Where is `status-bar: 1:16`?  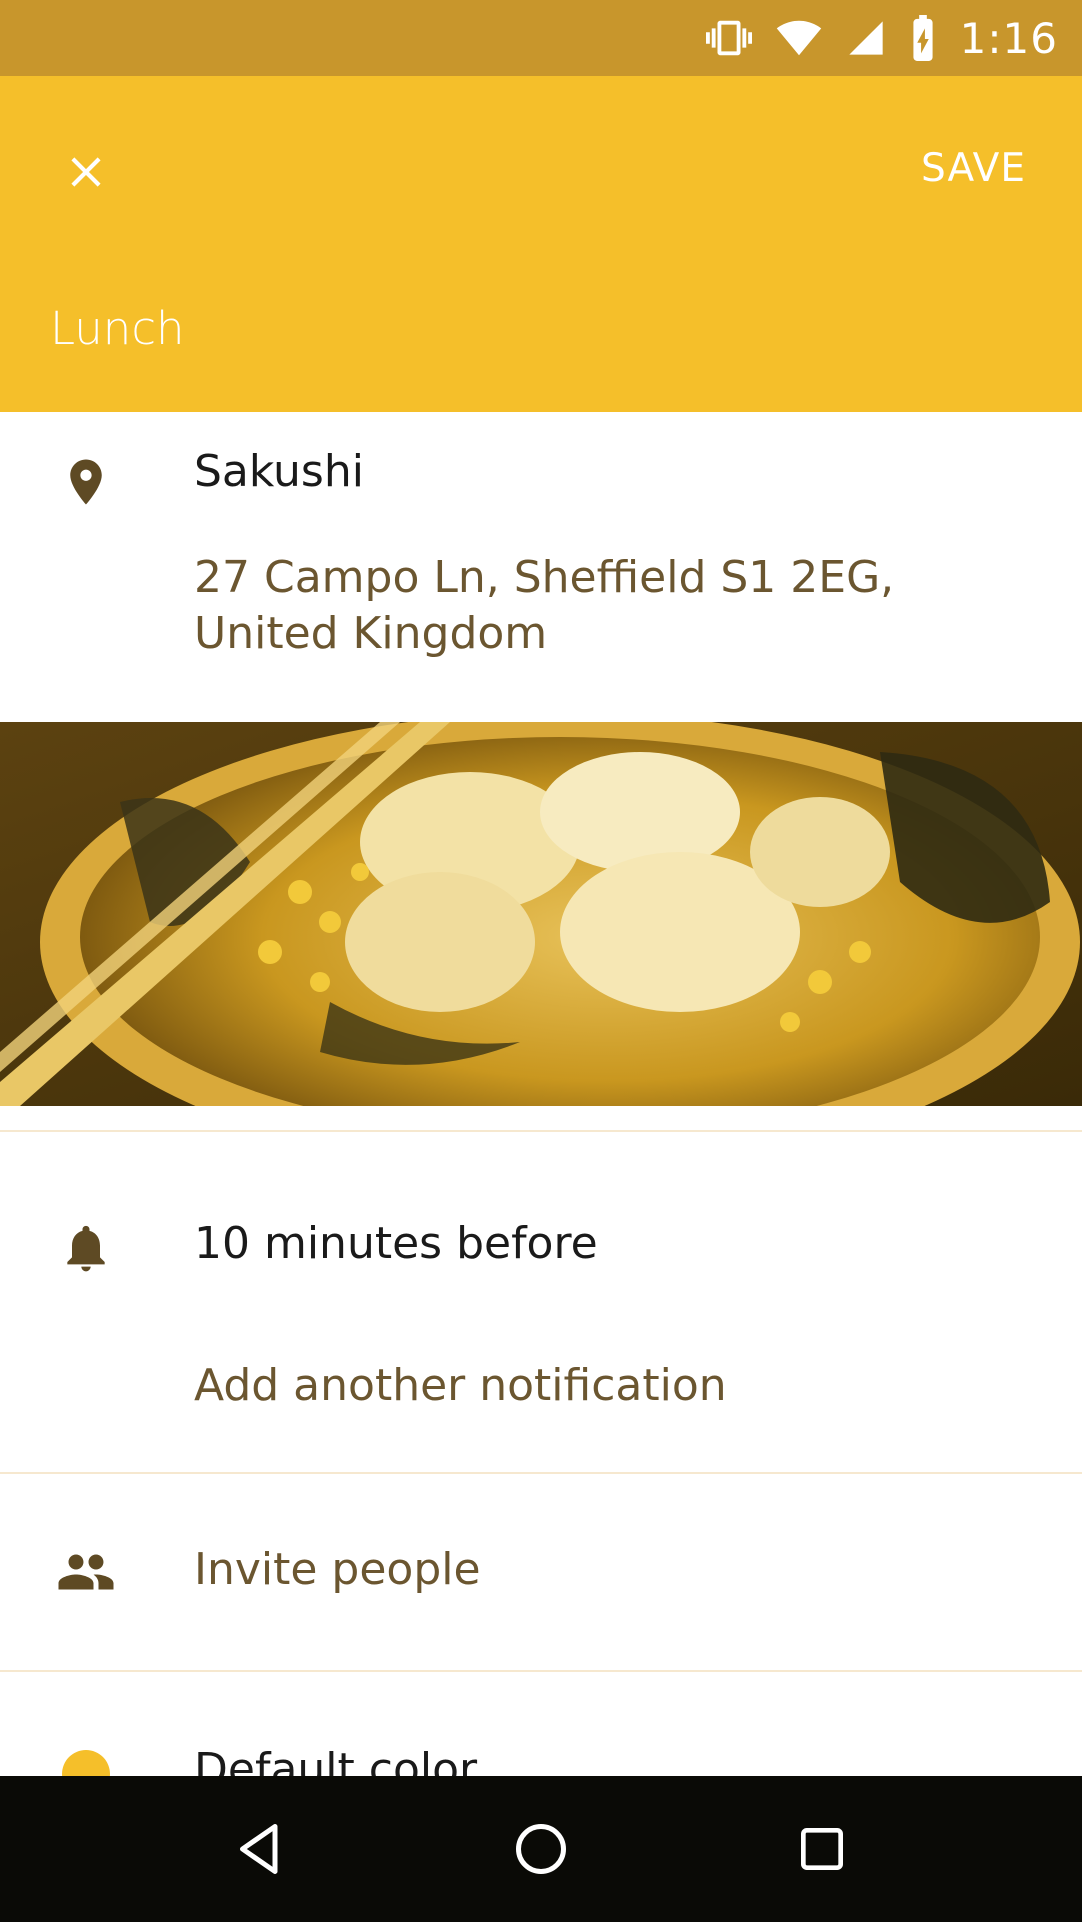
status-bar: 1:16 is located at coordinates (541, 38).